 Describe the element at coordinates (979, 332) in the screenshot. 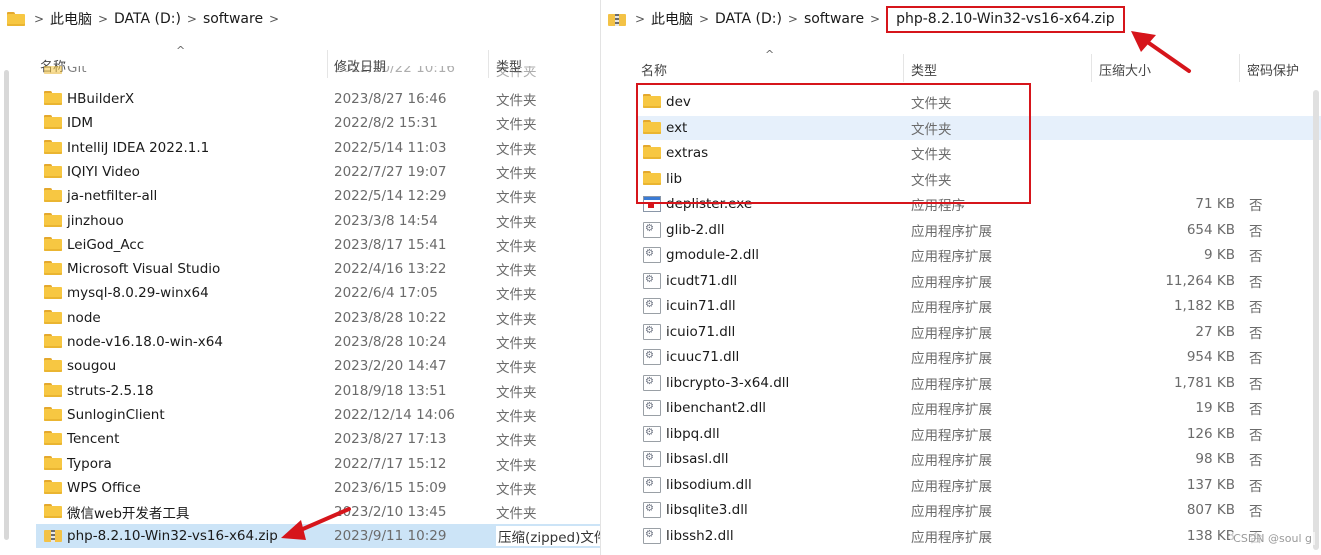

I see `file-row: icuio71.dll应用程序扩展27 KB否` at that location.